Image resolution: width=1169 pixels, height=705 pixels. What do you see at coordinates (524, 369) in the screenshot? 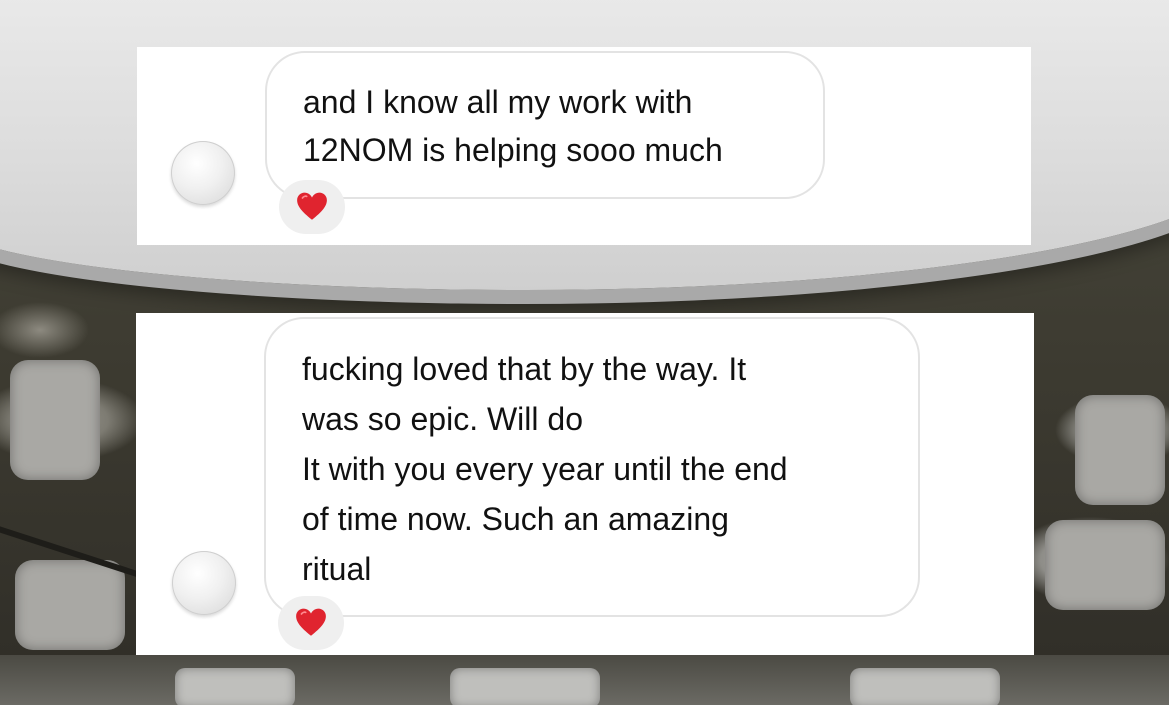
I see `message-line: fucking loved that by the way. It` at bounding box center [524, 369].